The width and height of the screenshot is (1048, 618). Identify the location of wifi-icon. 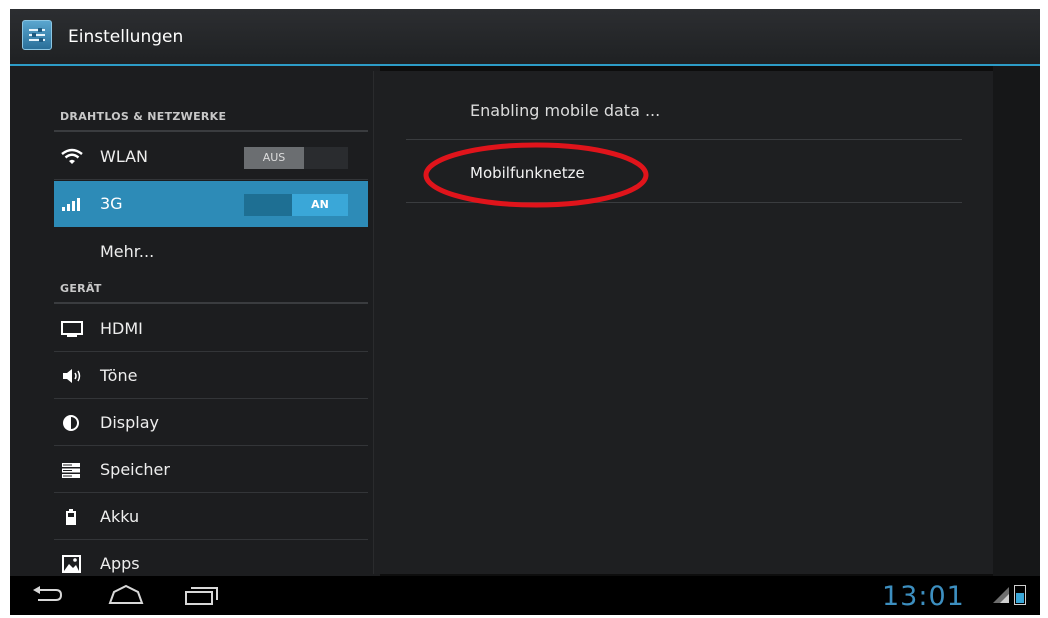
(72, 157).